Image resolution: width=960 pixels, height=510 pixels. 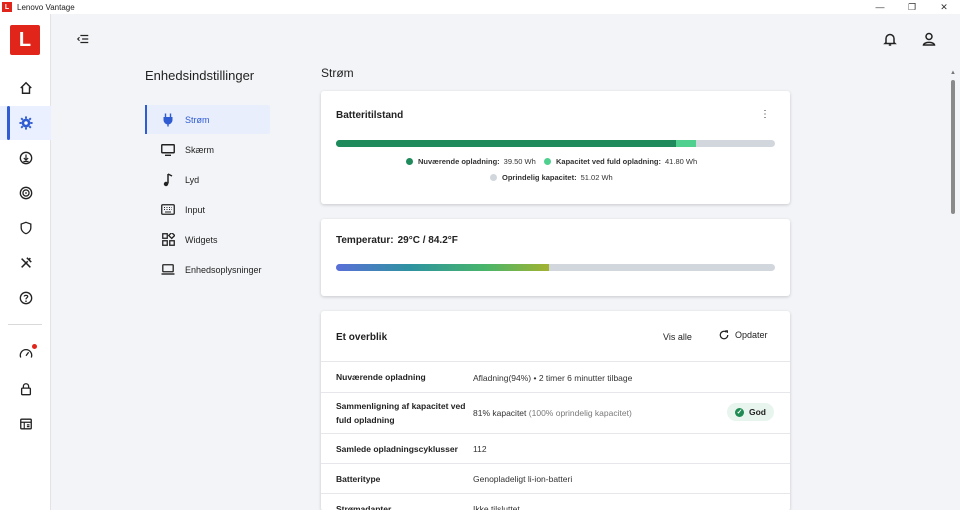 I want to click on legend-original-capacity: Oprindelig kapacitet: 51.02 Wh, so click(x=551, y=177).